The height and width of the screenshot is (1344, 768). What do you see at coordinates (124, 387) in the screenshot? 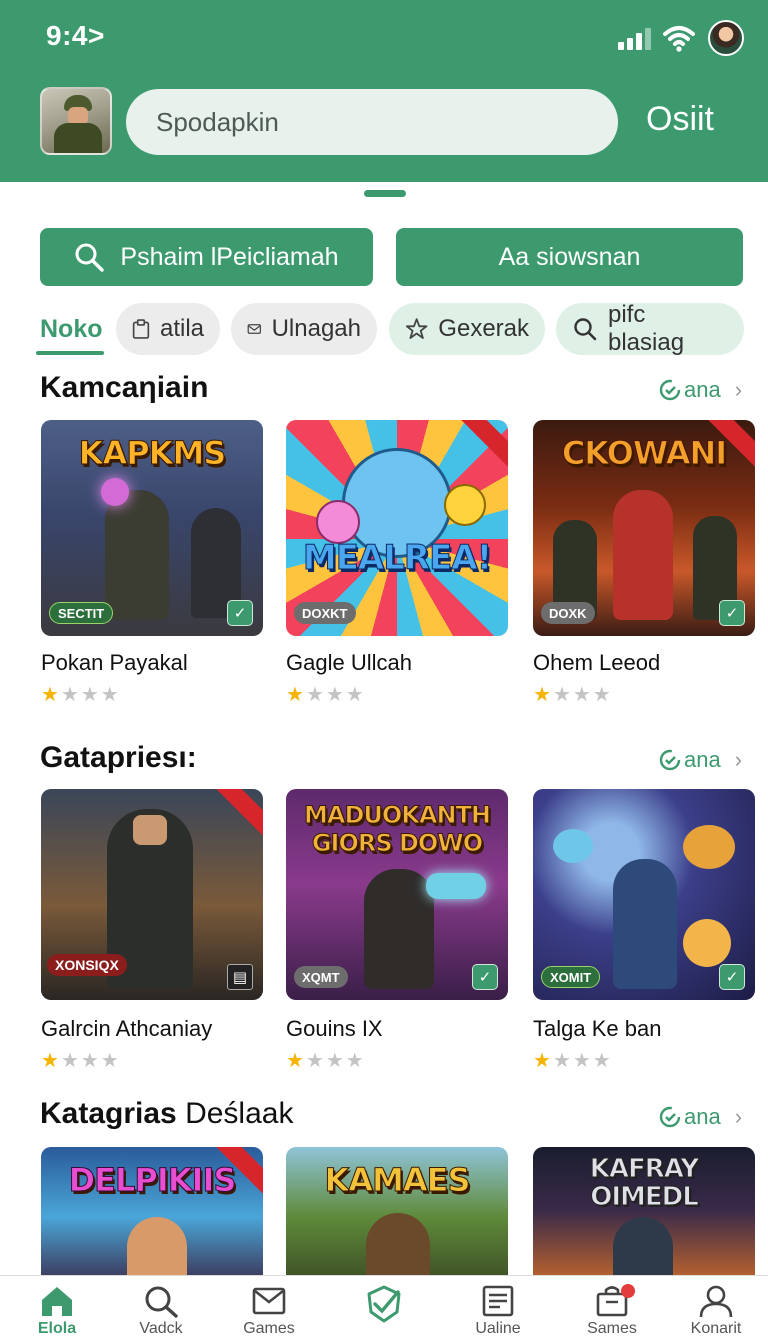
I see `section-title: Kamcaηiain` at bounding box center [124, 387].